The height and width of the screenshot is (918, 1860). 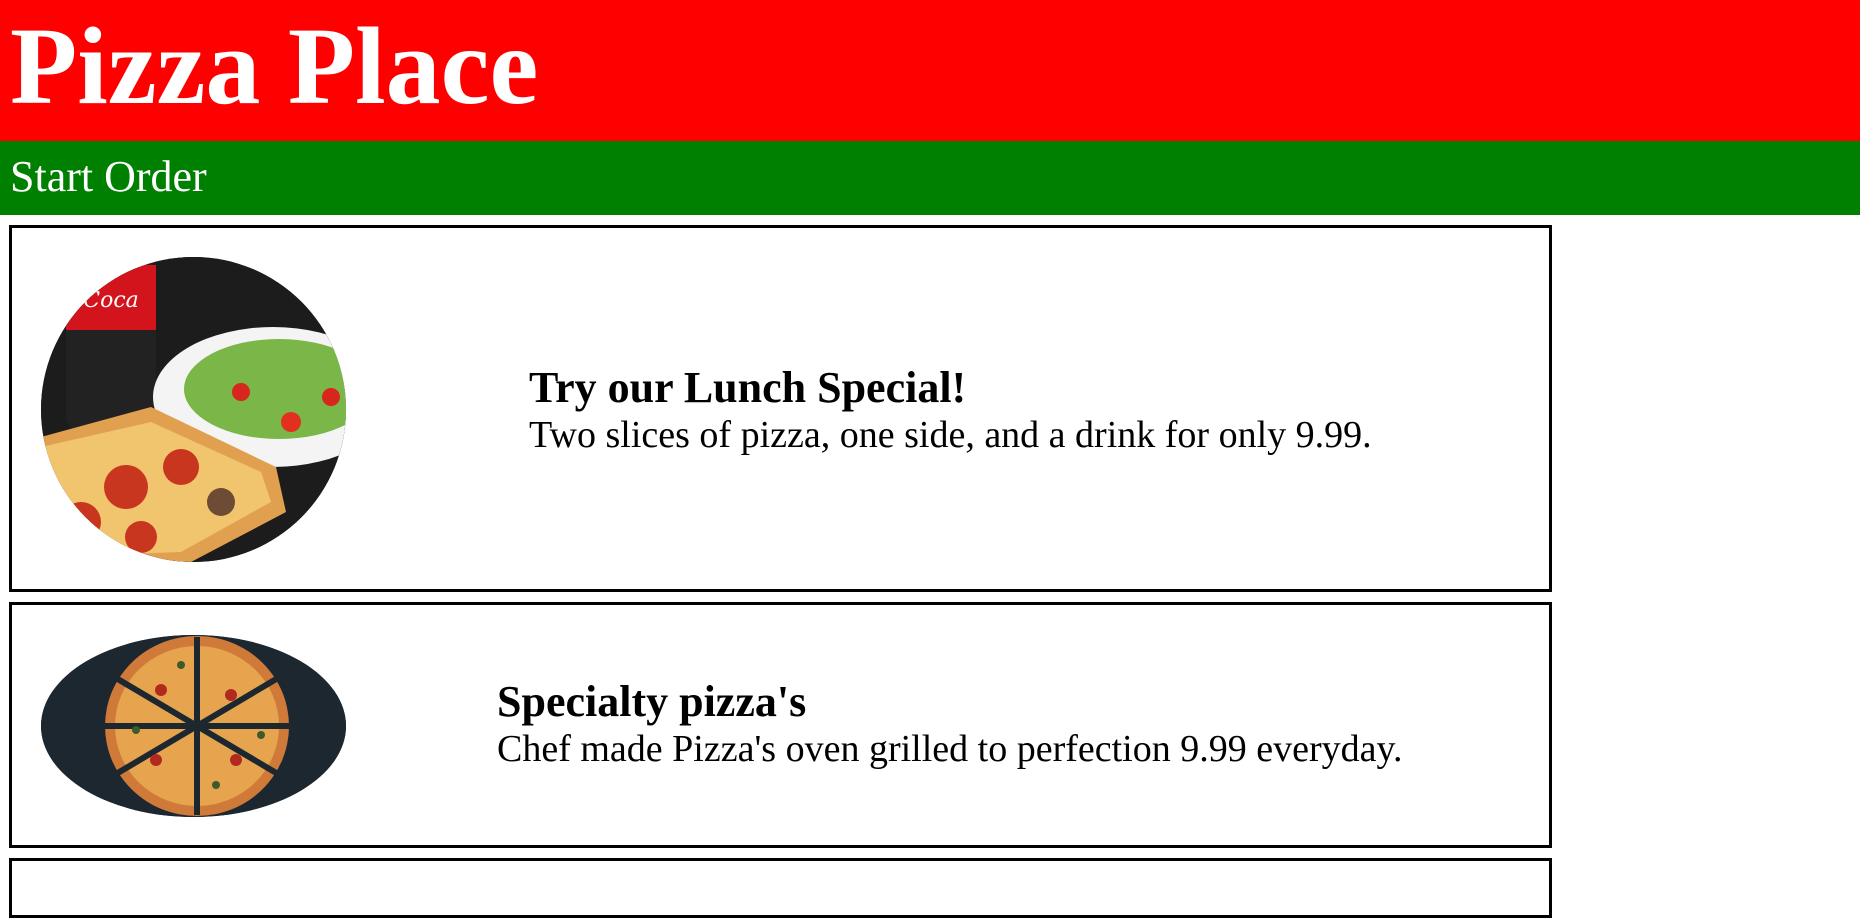 I want to click on lunch-special-image: Coca, so click(x=193, y=409).